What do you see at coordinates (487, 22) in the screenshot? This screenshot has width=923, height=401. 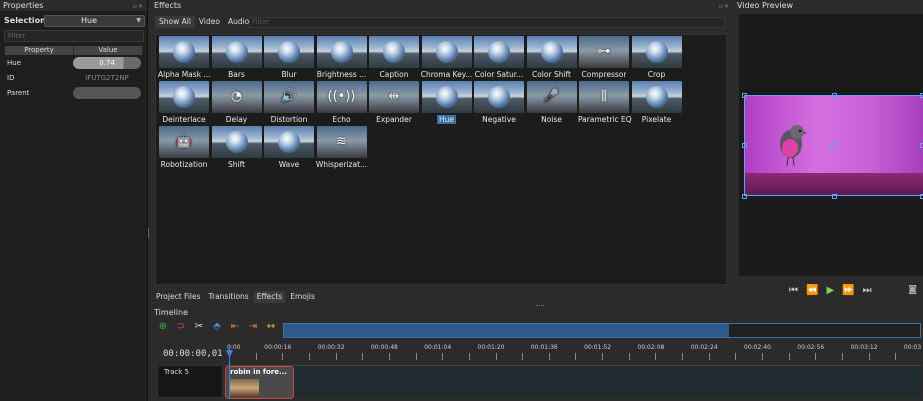 I see `effects-filter-input: Filter` at bounding box center [487, 22].